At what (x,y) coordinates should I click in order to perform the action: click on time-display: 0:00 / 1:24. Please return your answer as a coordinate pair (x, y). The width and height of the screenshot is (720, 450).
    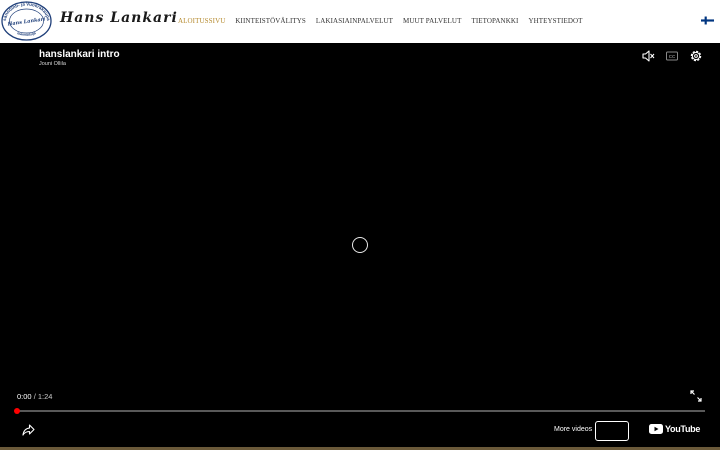
    Looking at the image, I should click on (34, 396).